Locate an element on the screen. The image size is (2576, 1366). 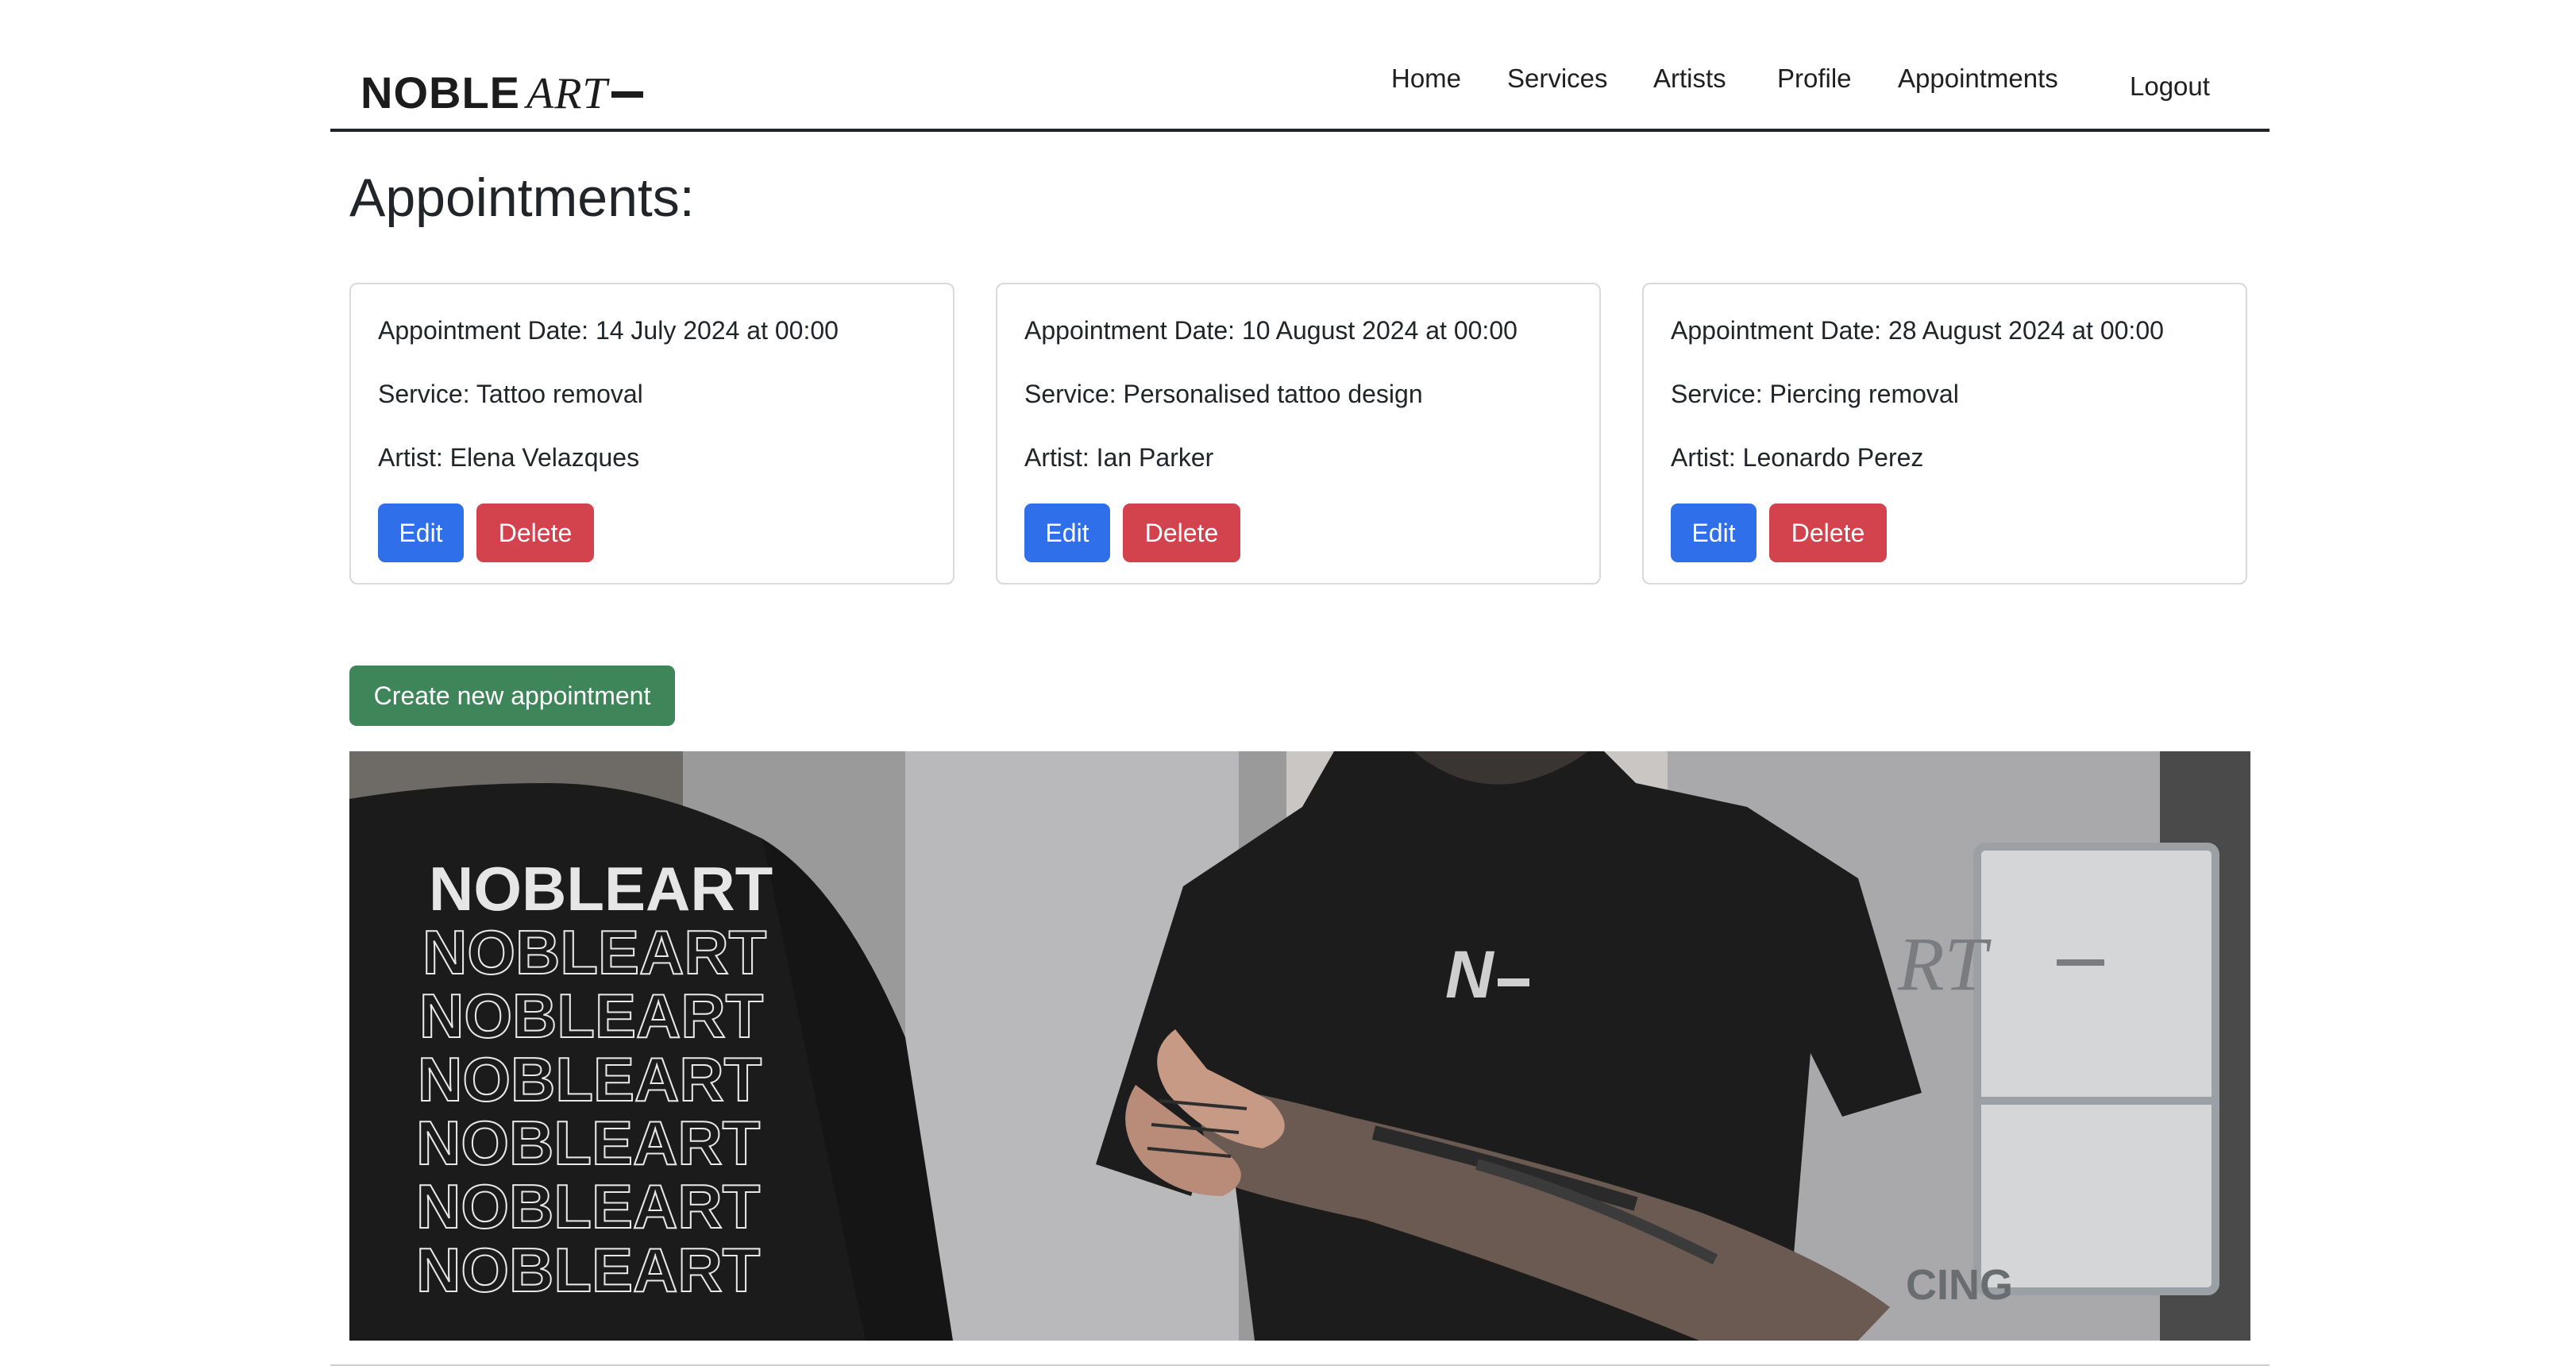
shirt-back-text-3: NOBLEART is located at coordinates (591, 1016).